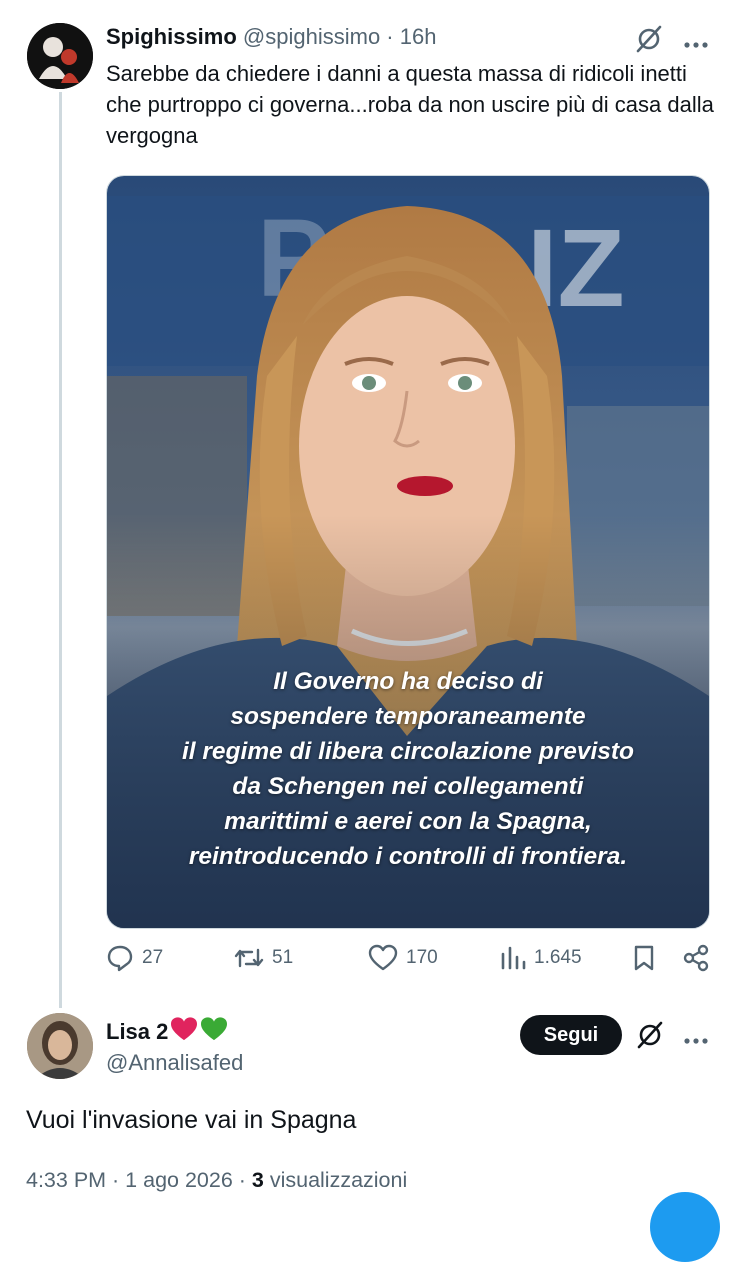 The height and width of the screenshot is (1262, 736). What do you see at coordinates (249, 958) in the screenshot?
I see `repost-icon` at bounding box center [249, 958].